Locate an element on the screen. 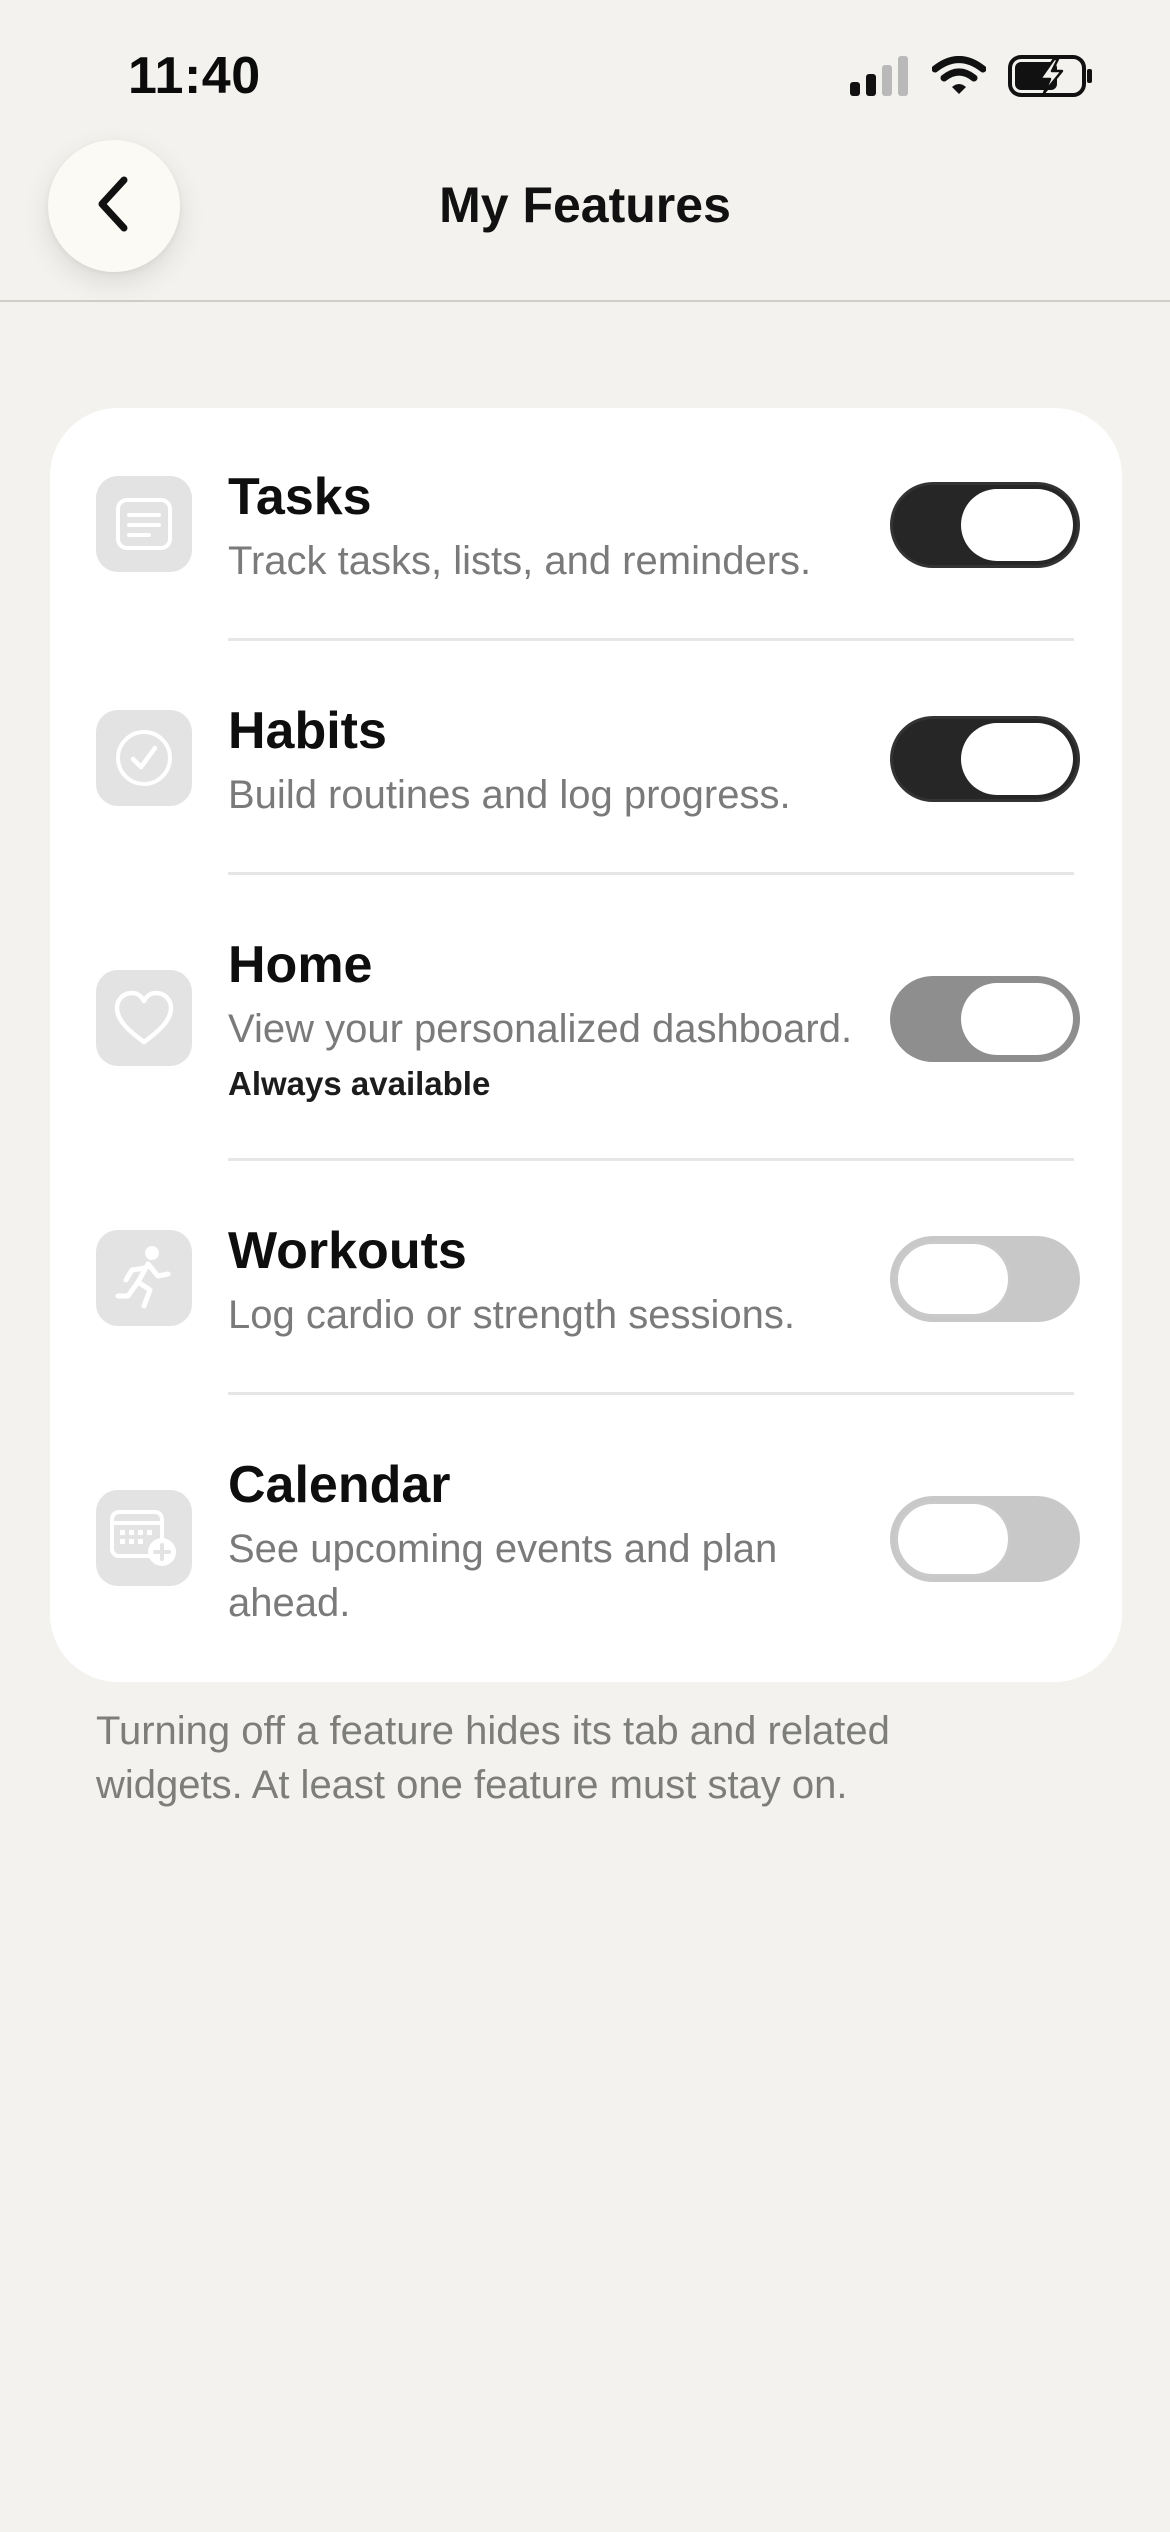 The width and height of the screenshot is (1170, 2532). feature-description: View your personalized dashboard. is located at coordinates (540, 1029).